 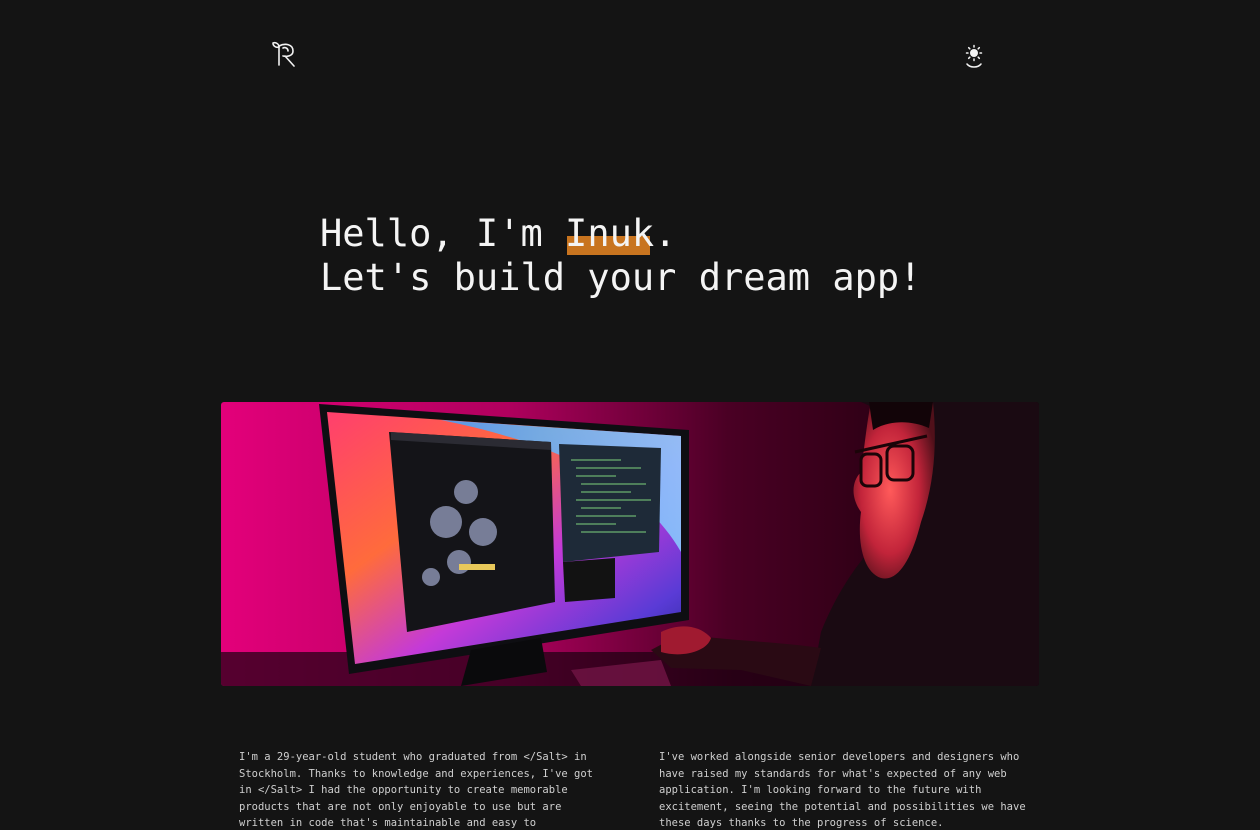 I want to click on hero-name-text: Inuk, so click(x=610, y=233).